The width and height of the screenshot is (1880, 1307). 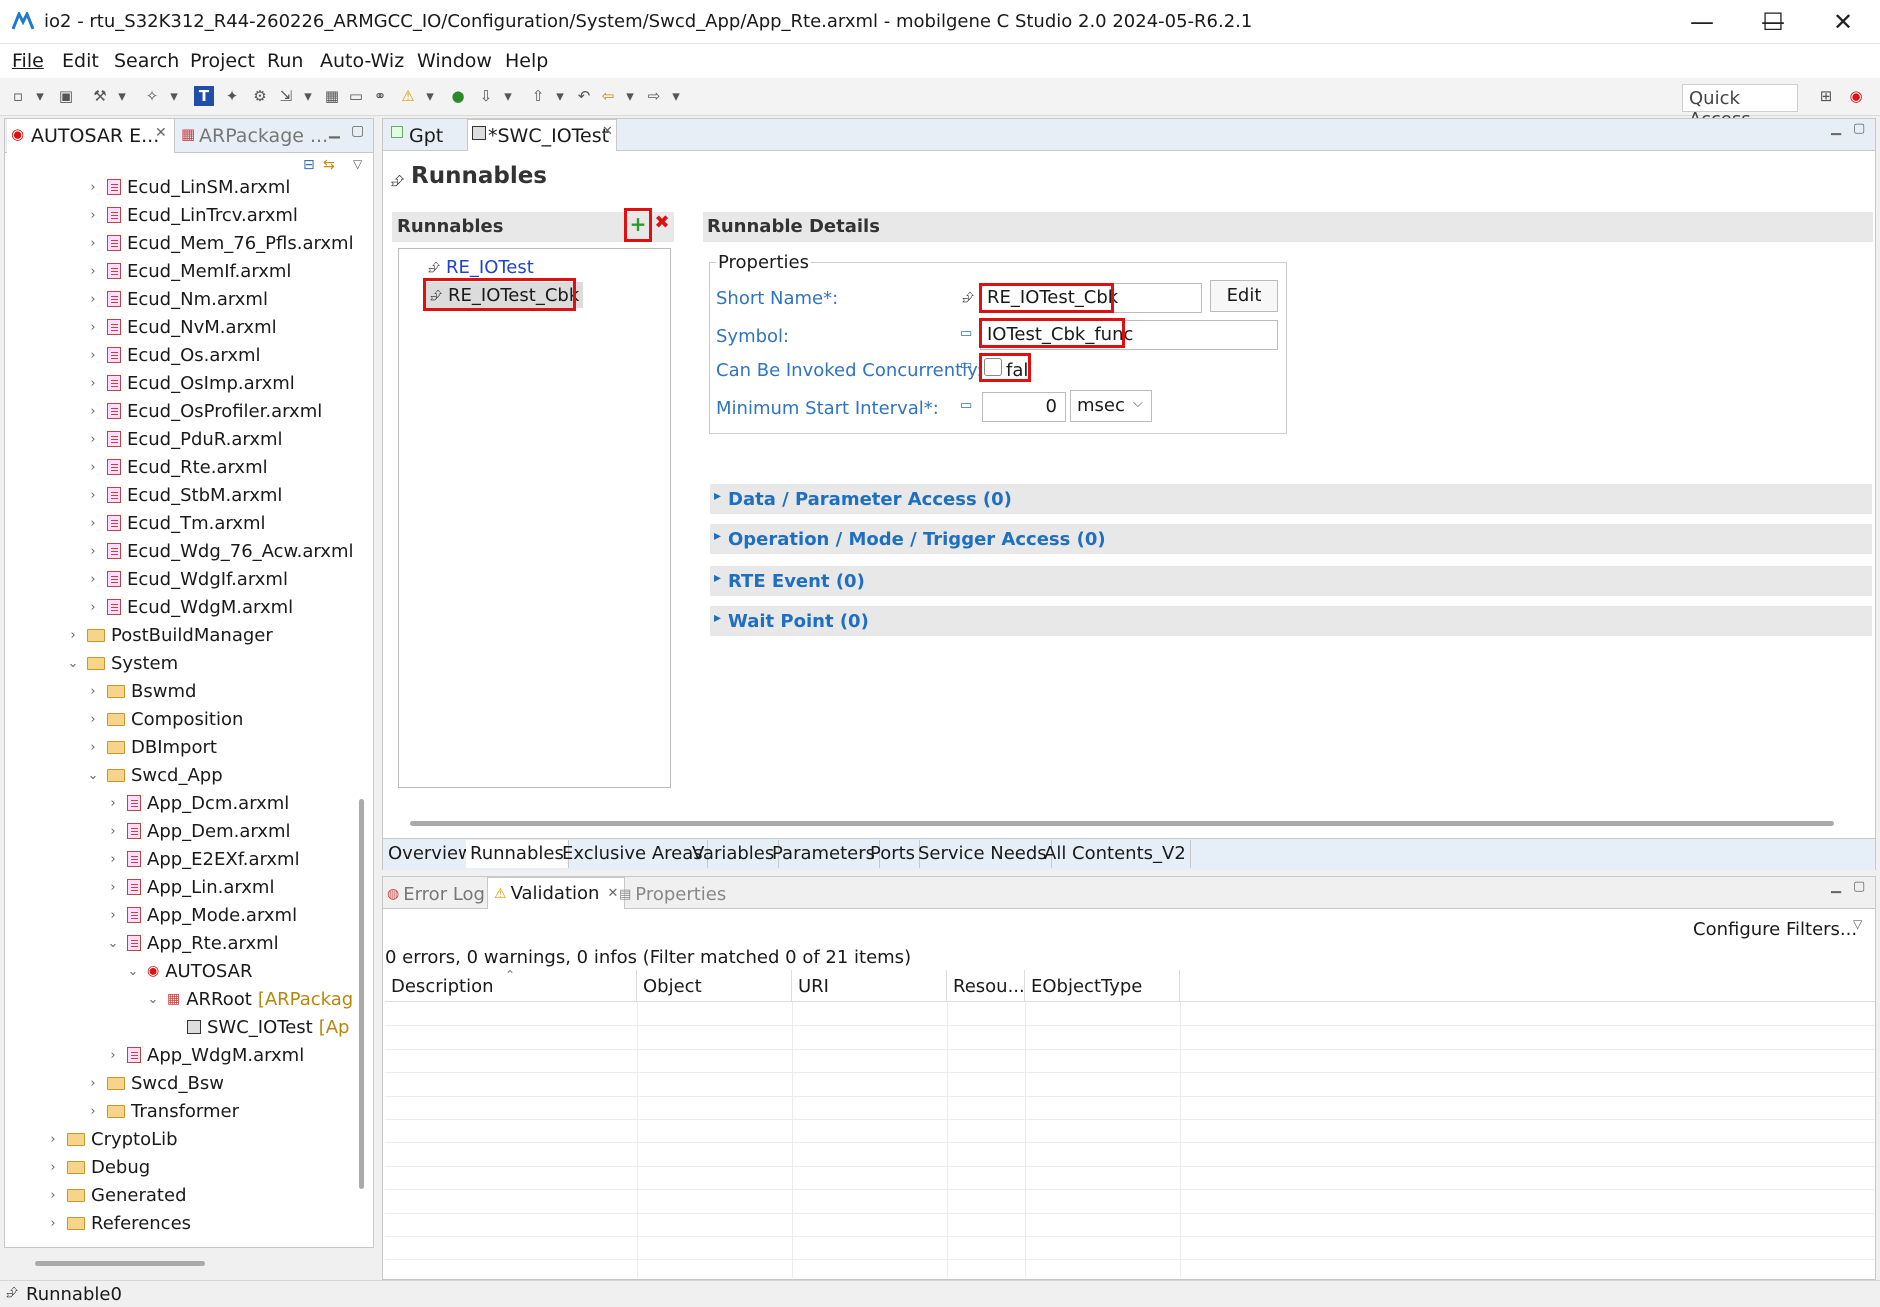 I want to click on forward-icon: ⇨, so click(x=654, y=96).